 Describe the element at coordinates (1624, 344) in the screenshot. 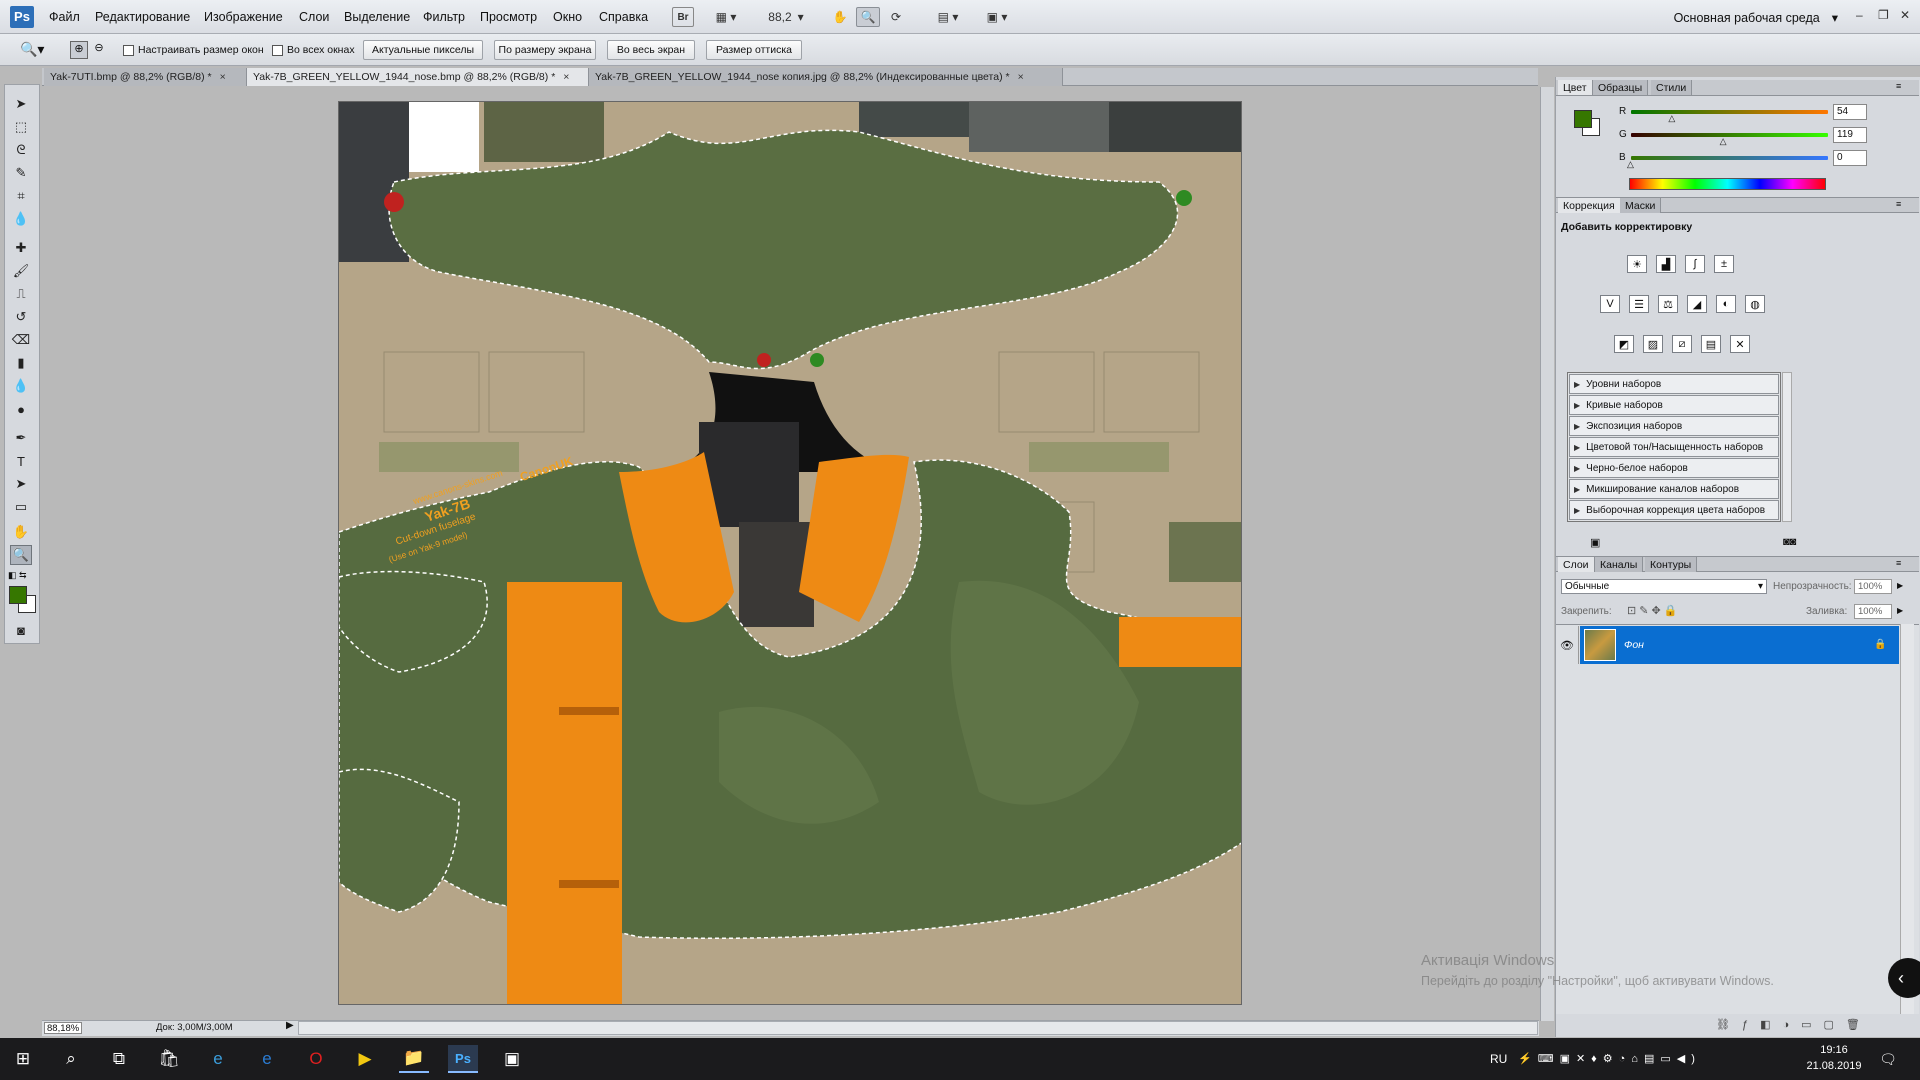

I see `invert-icon: ◩` at that location.